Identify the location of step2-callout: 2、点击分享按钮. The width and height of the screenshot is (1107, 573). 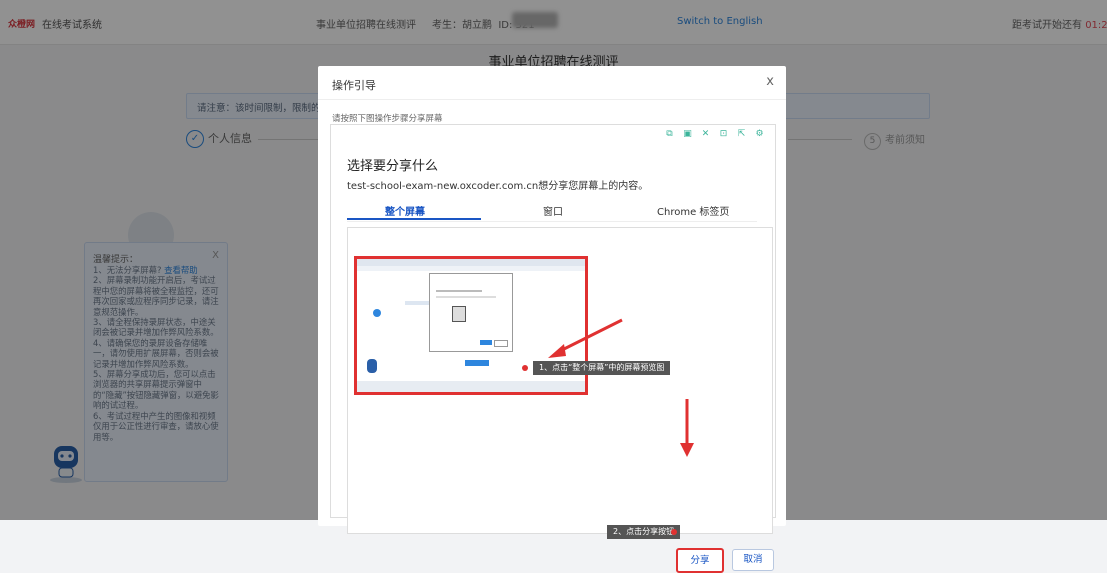
(644, 532).